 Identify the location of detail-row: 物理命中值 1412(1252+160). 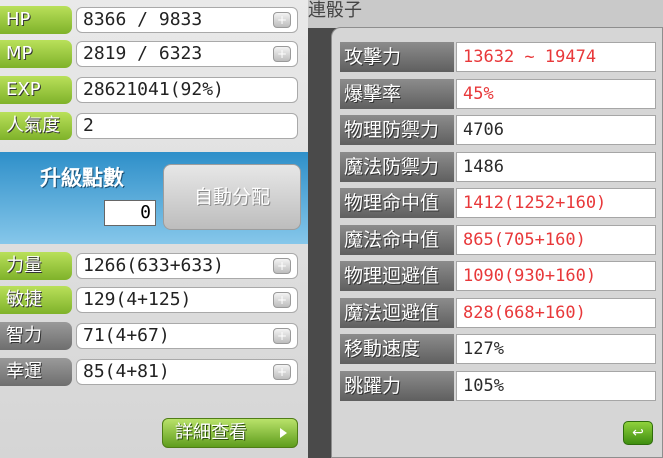
(498, 203).